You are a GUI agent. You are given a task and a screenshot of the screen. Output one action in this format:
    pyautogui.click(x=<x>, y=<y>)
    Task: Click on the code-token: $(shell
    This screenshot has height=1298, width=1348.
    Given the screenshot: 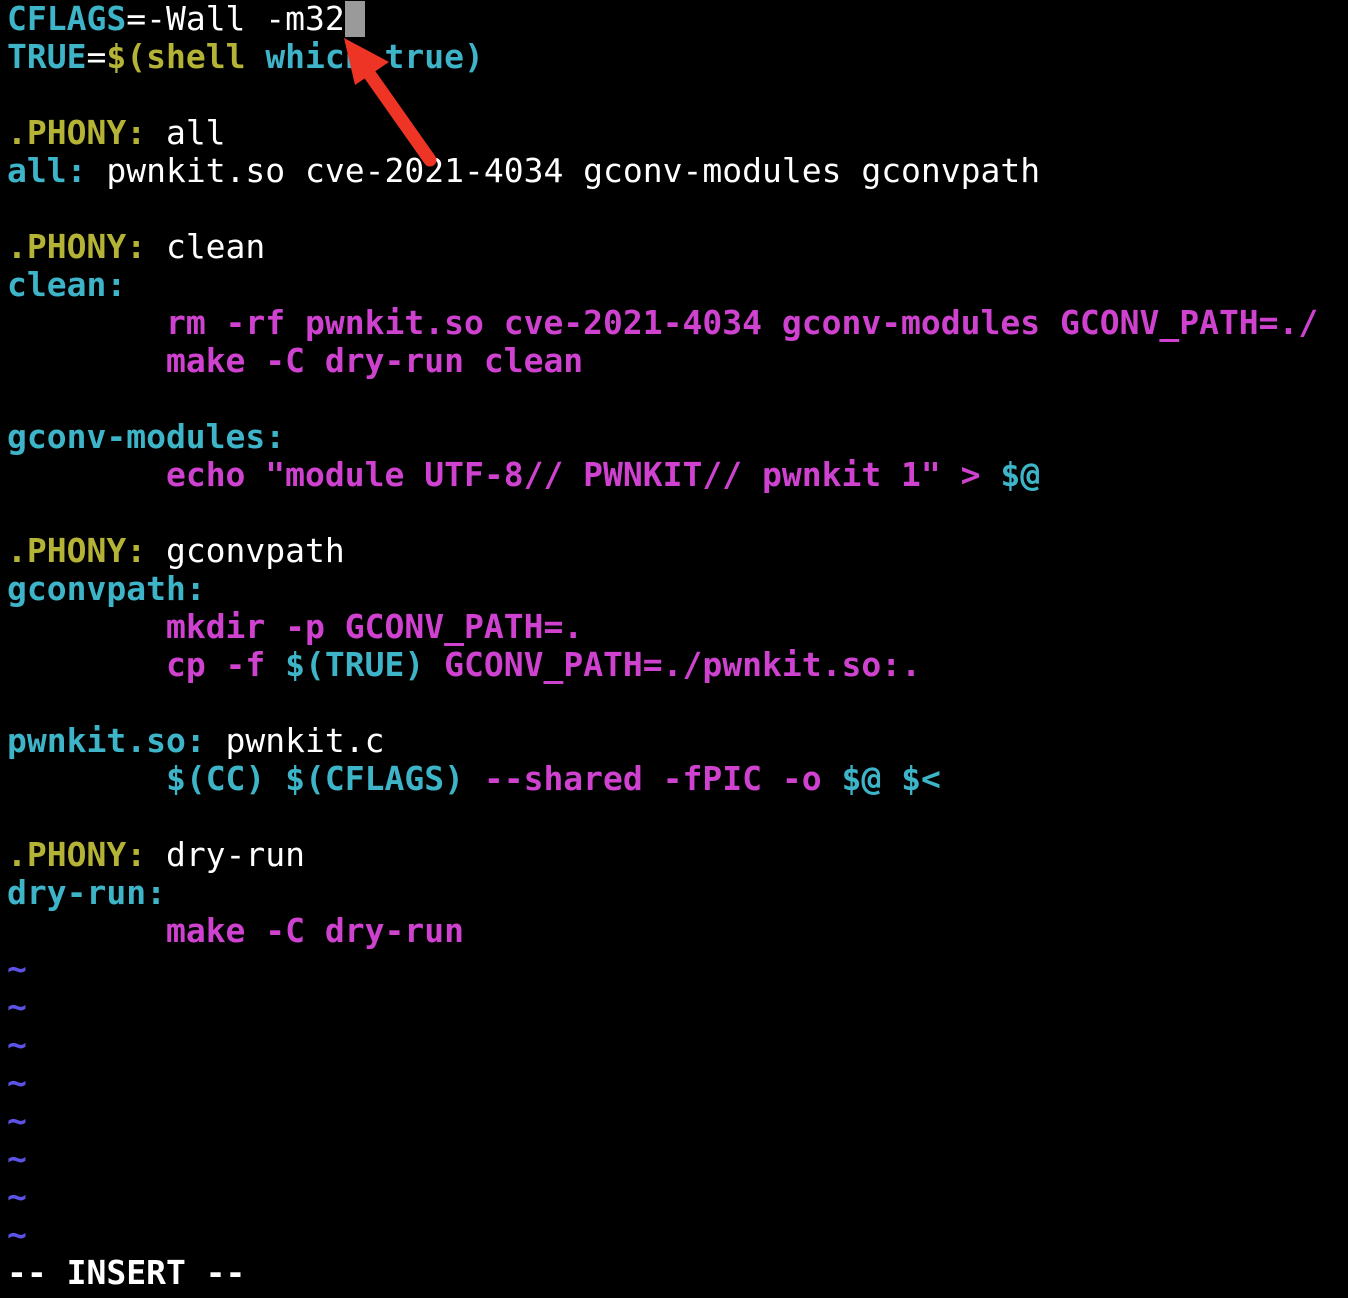 What is the action you would take?
    pyautogui.click(x=186, y=56)
    